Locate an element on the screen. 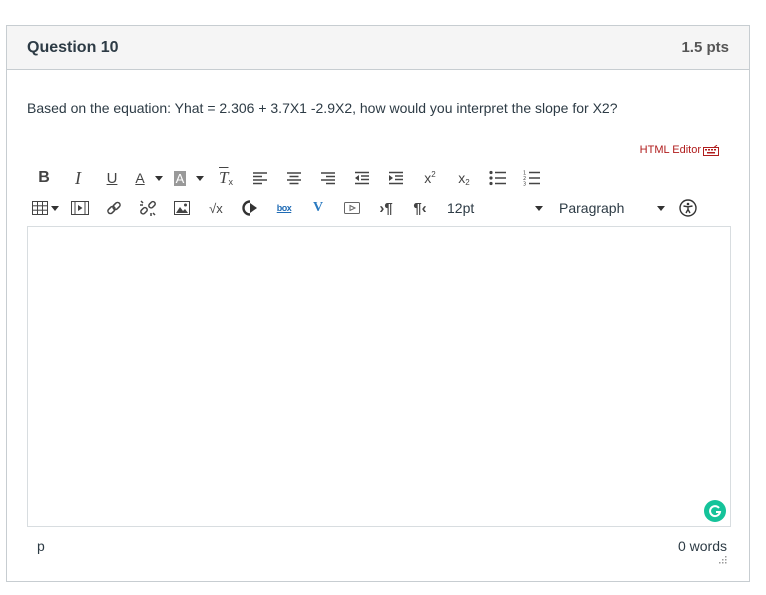 The width and height of the screenshot is (766, 595). font-size-value: 12pt is located at coordinates (461, 208).